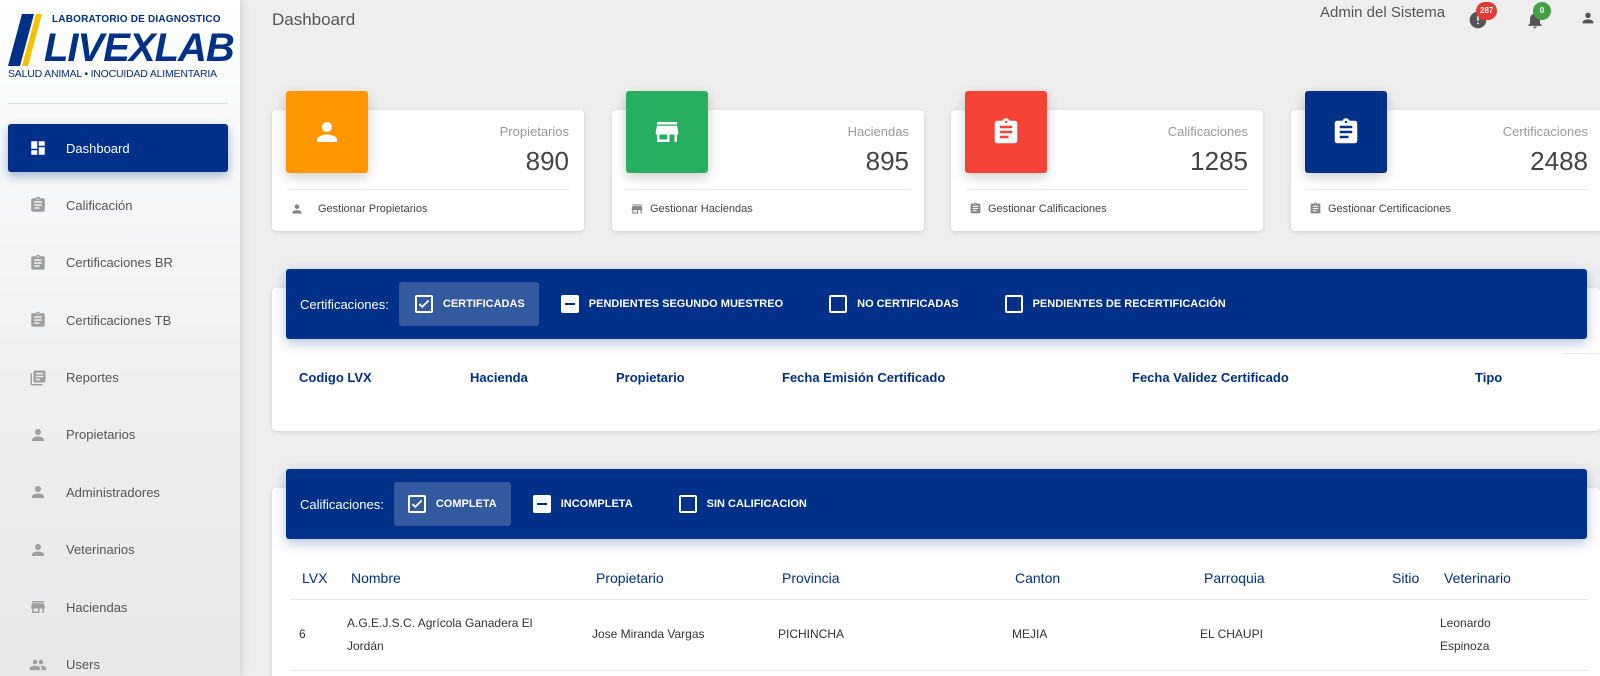 The height and width of the screenshot is (676, 1600). Describe the element at coordinates (686, 304) in the screenshot. I see `filter-label-text: PENDIENTES SEGUNDO MUESTREO` at that location.